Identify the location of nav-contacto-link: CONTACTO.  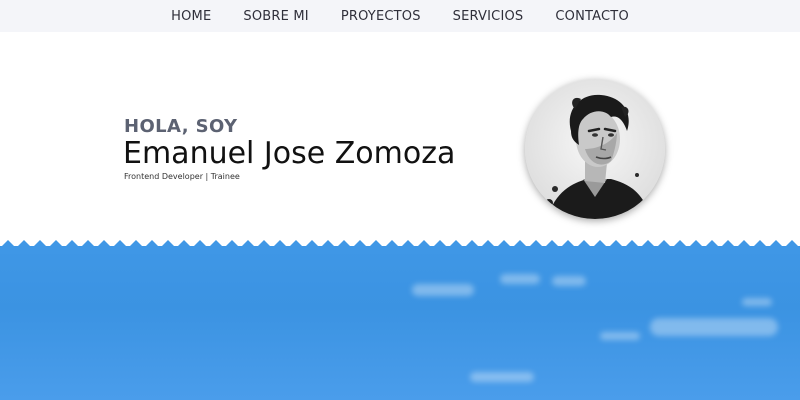
(591, 16).